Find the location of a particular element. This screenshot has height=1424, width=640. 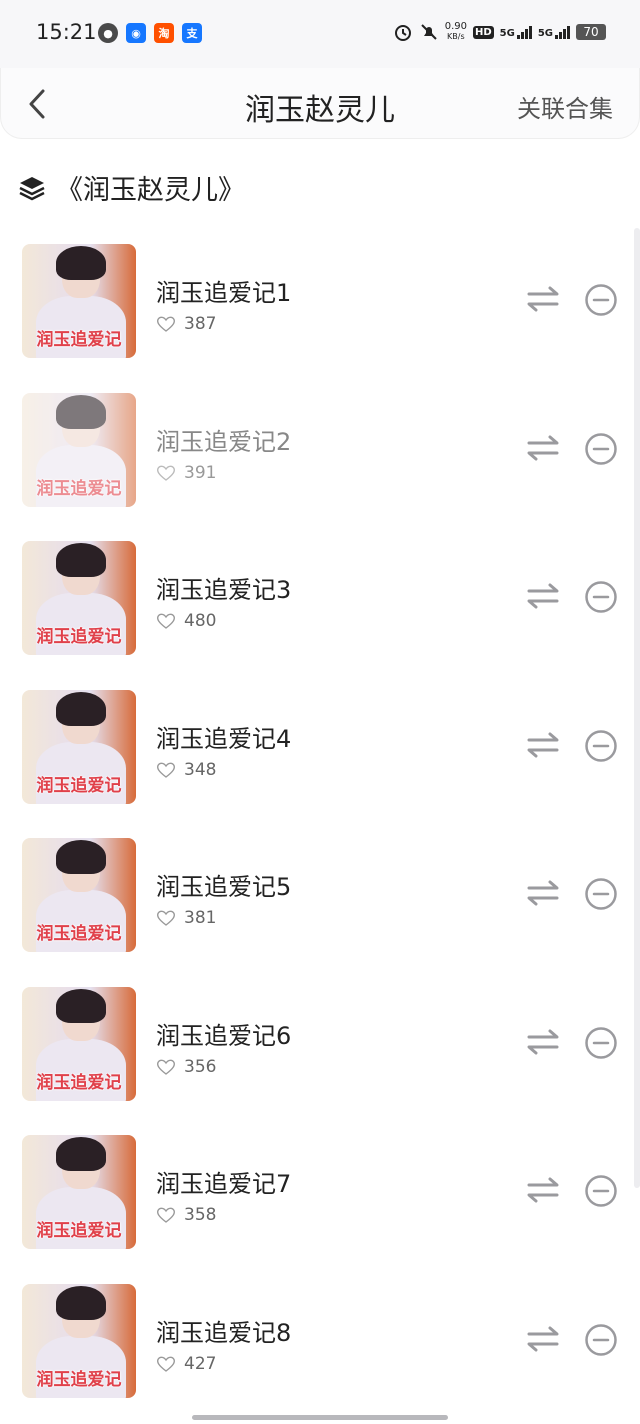

mute-icon is located at coordinates (429, 32).